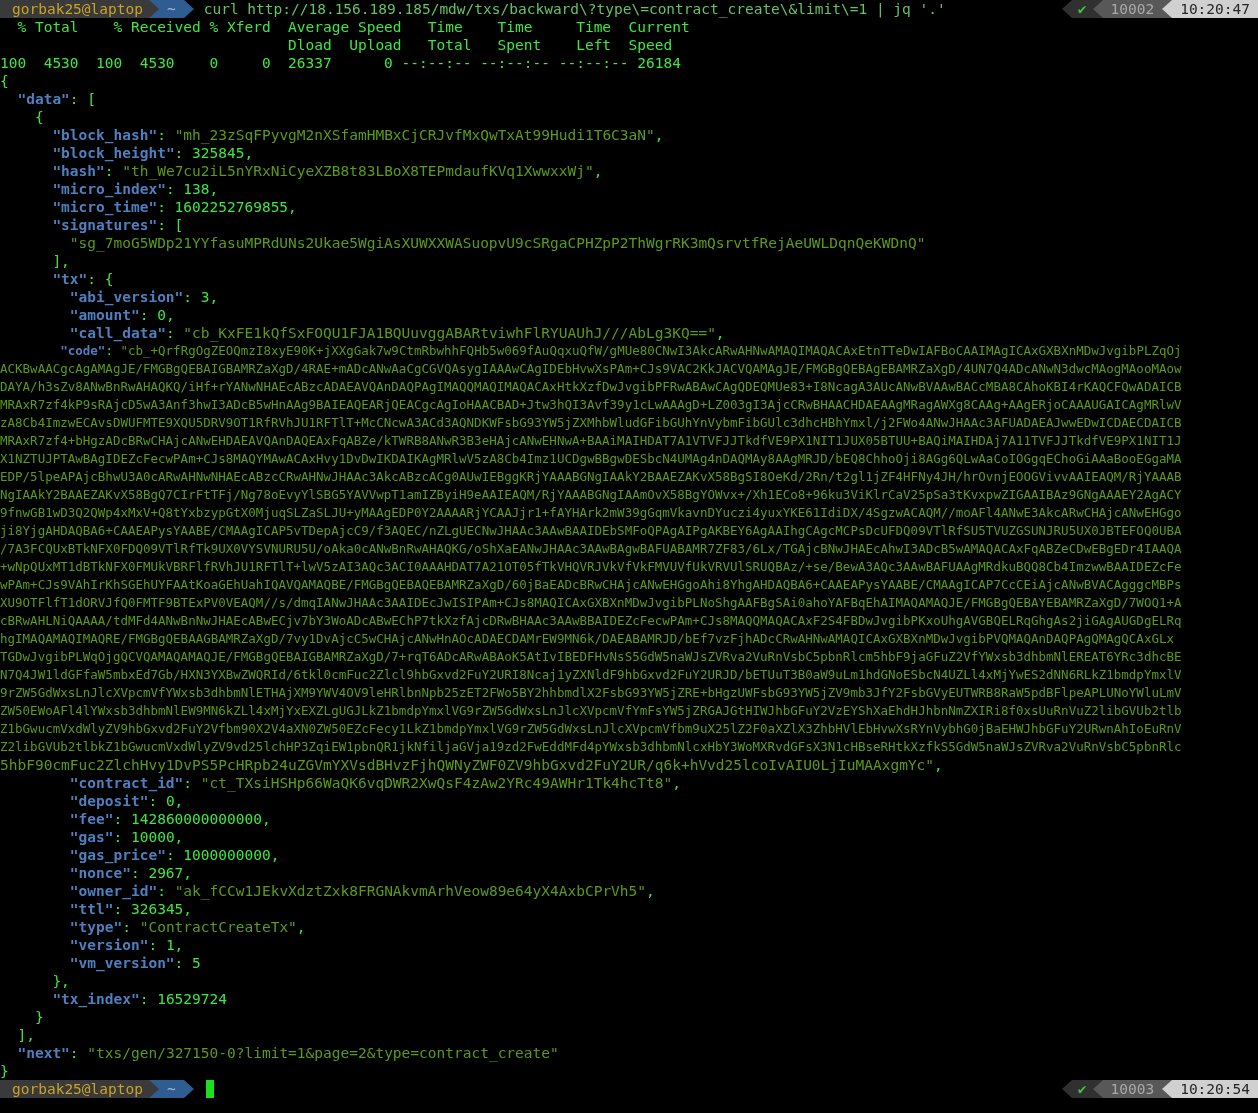 Image resolution: width=1258 pixels, height=1113 pixels. Describe the element at coordinates (100, 873) in the screenshot. I see `json-key: "nonce"` at that location.